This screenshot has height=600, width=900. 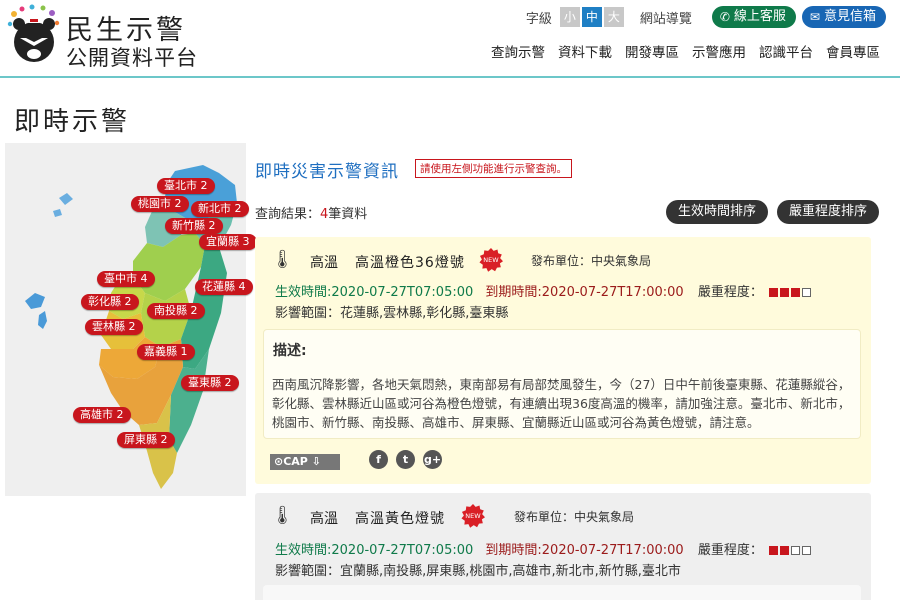 What do you see at coordinates (63, 205) in the screenshot?
I see `matsu-islands` at bounding box center [63, 205].